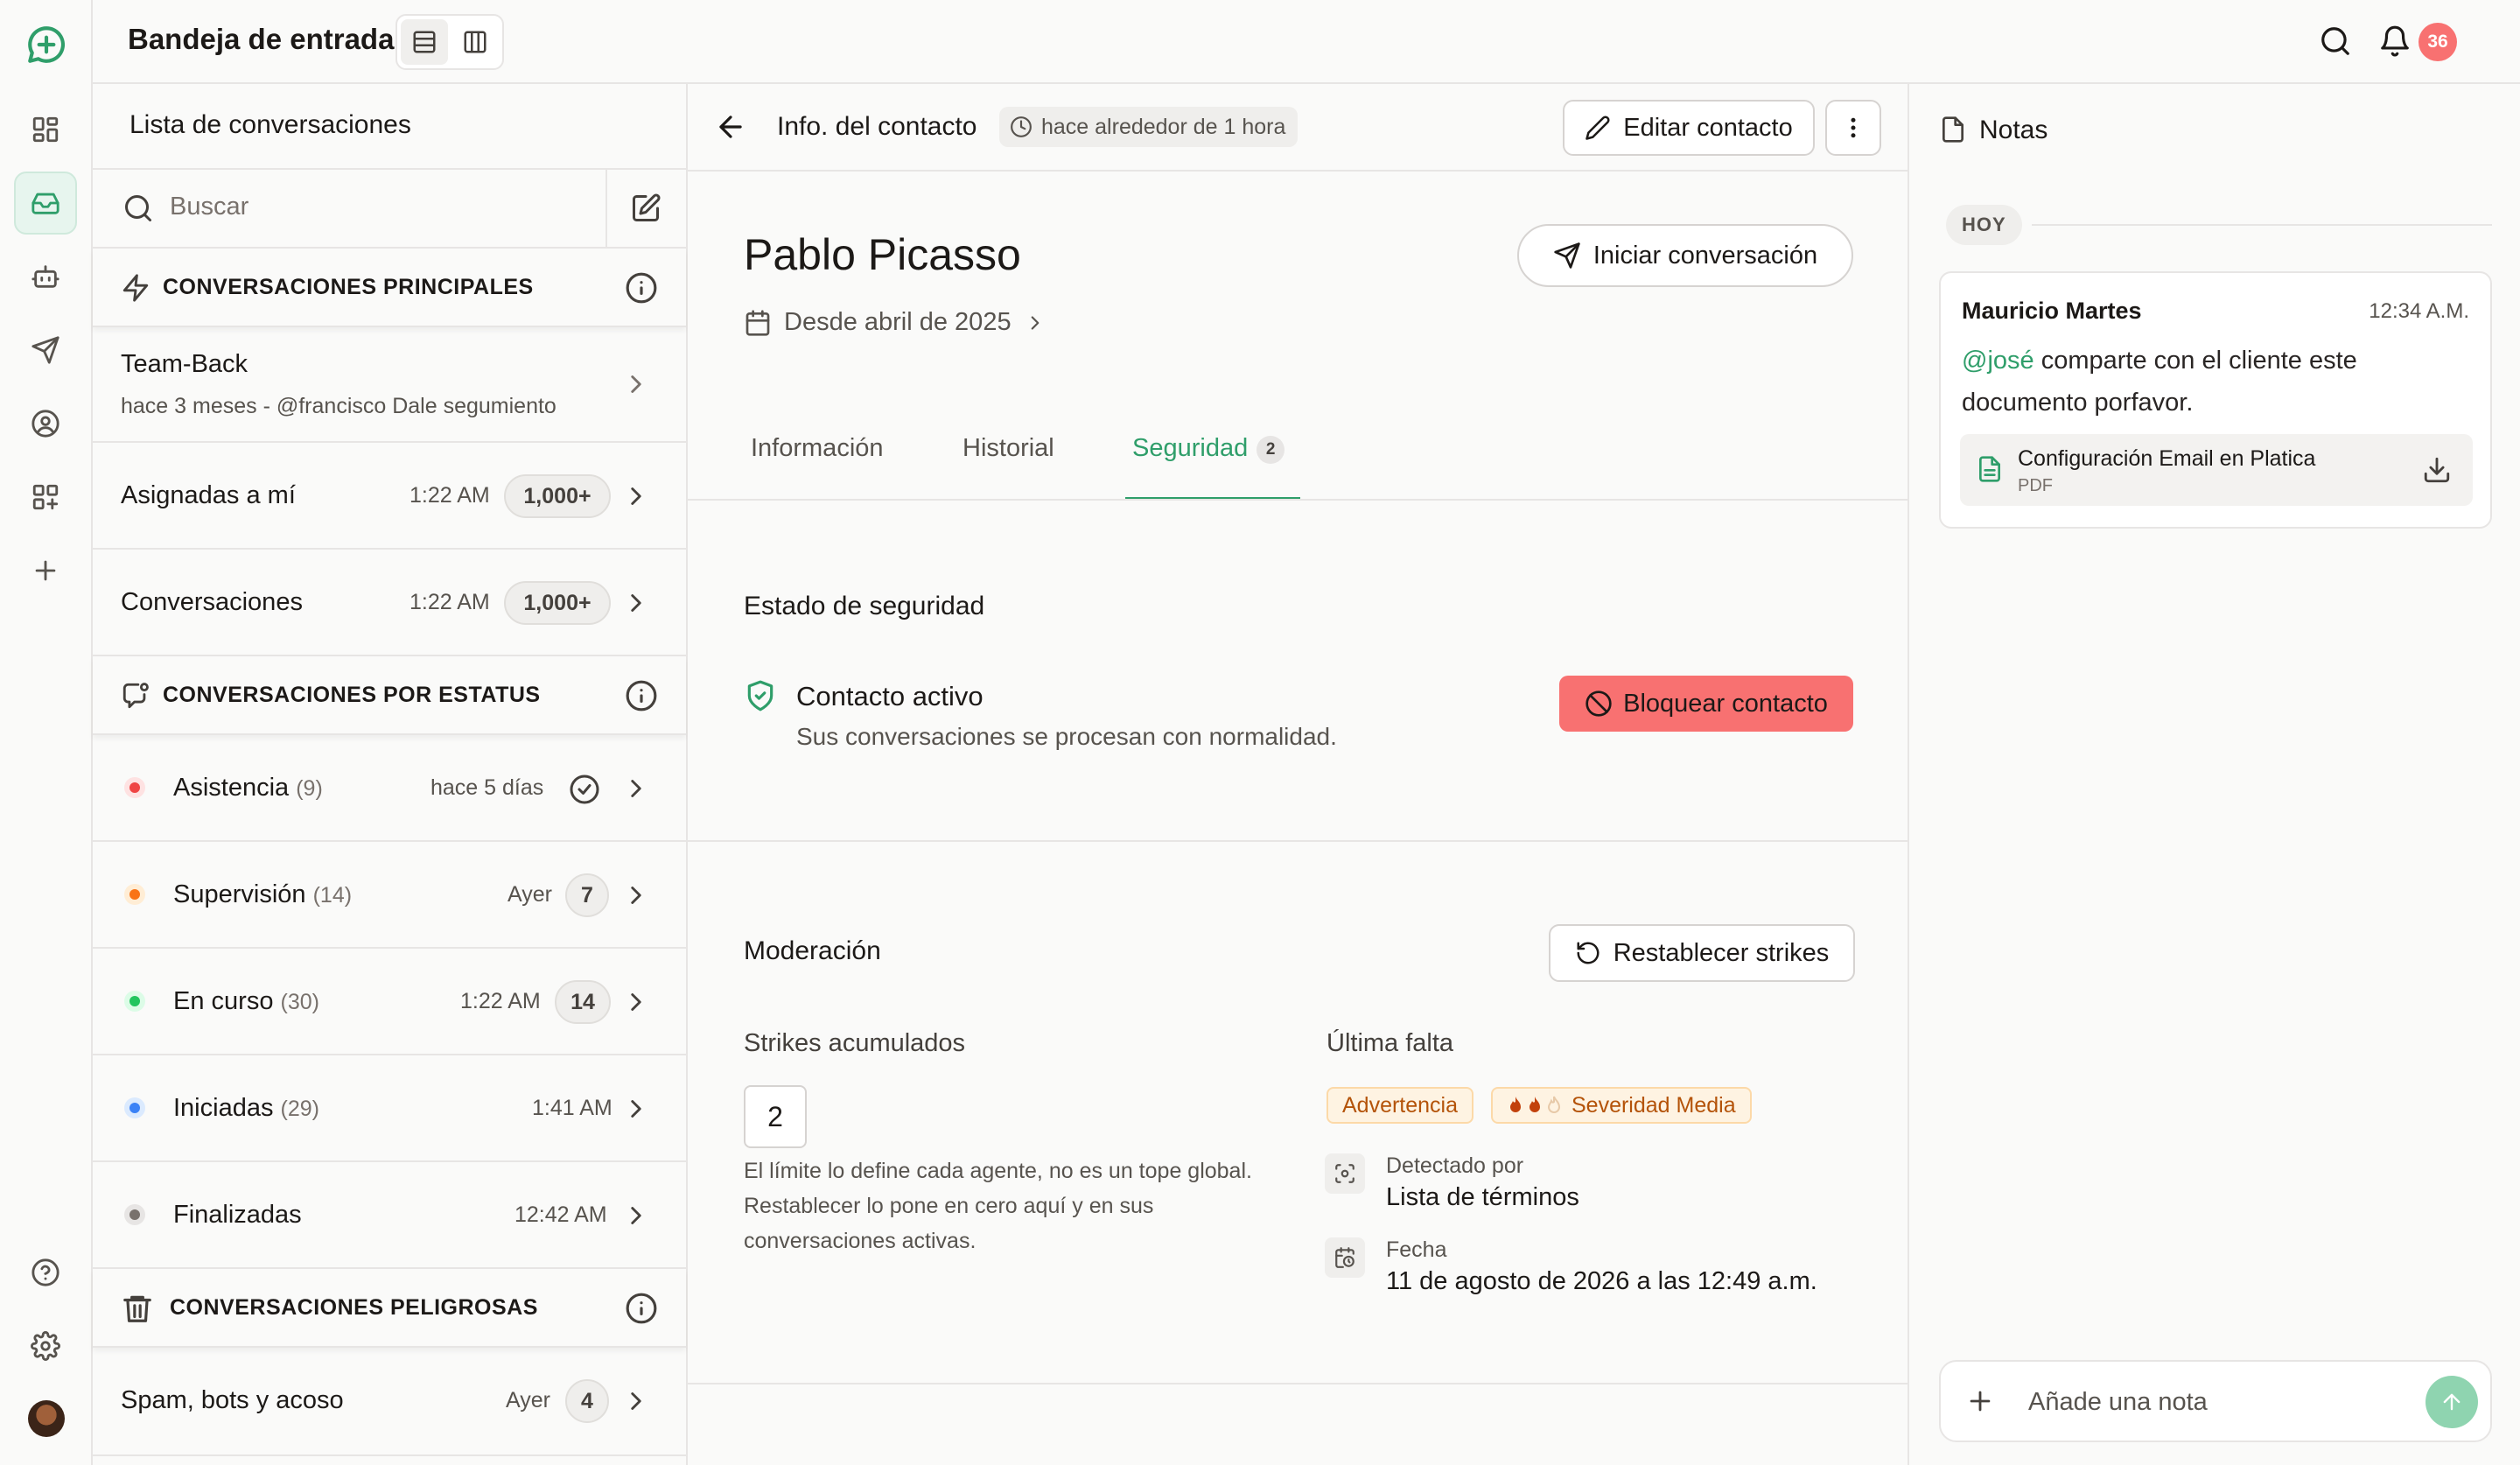 The image size is (2520, 1465). Describe the element at coordinates (389, 1215) in the screenshot. I see `status-item-finalizadas: Finalizadas 12:42 AM` at that location.